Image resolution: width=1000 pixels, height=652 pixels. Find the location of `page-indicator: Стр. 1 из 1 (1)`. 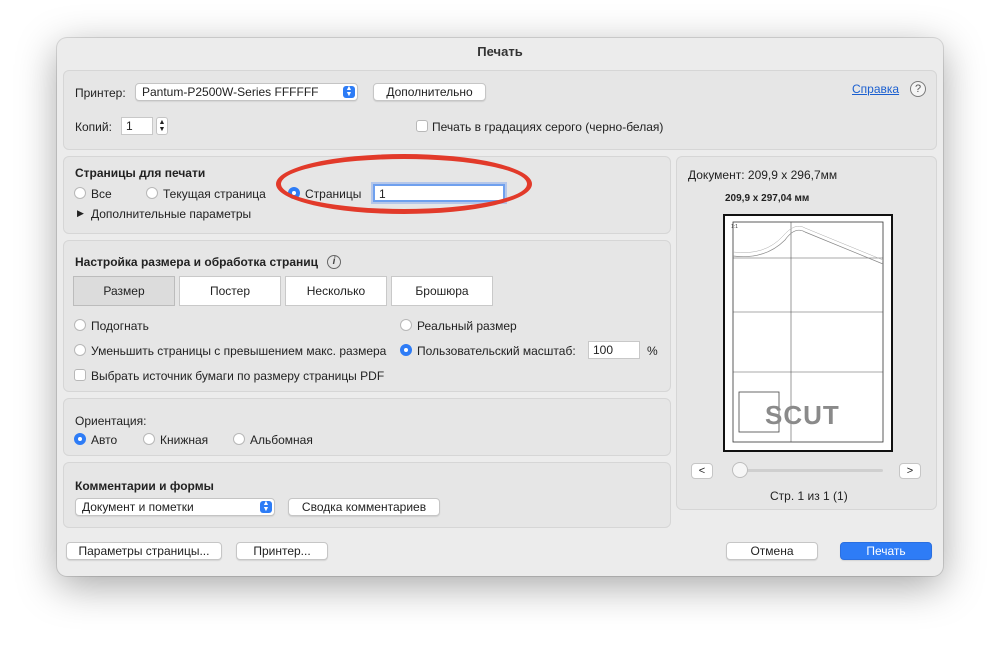

page-indicator: Стр. 1 из 1 (1) is located at coordinates (809, 496).